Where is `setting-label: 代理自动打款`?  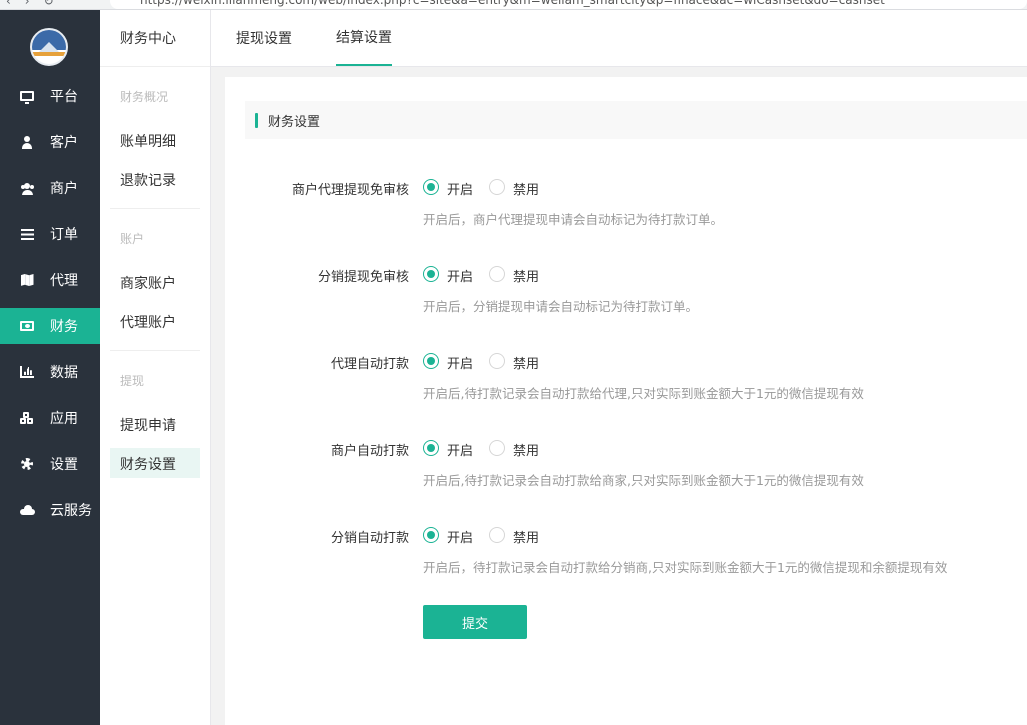 setting-label: 代理自动打款 is located at coordinates (369, 364).